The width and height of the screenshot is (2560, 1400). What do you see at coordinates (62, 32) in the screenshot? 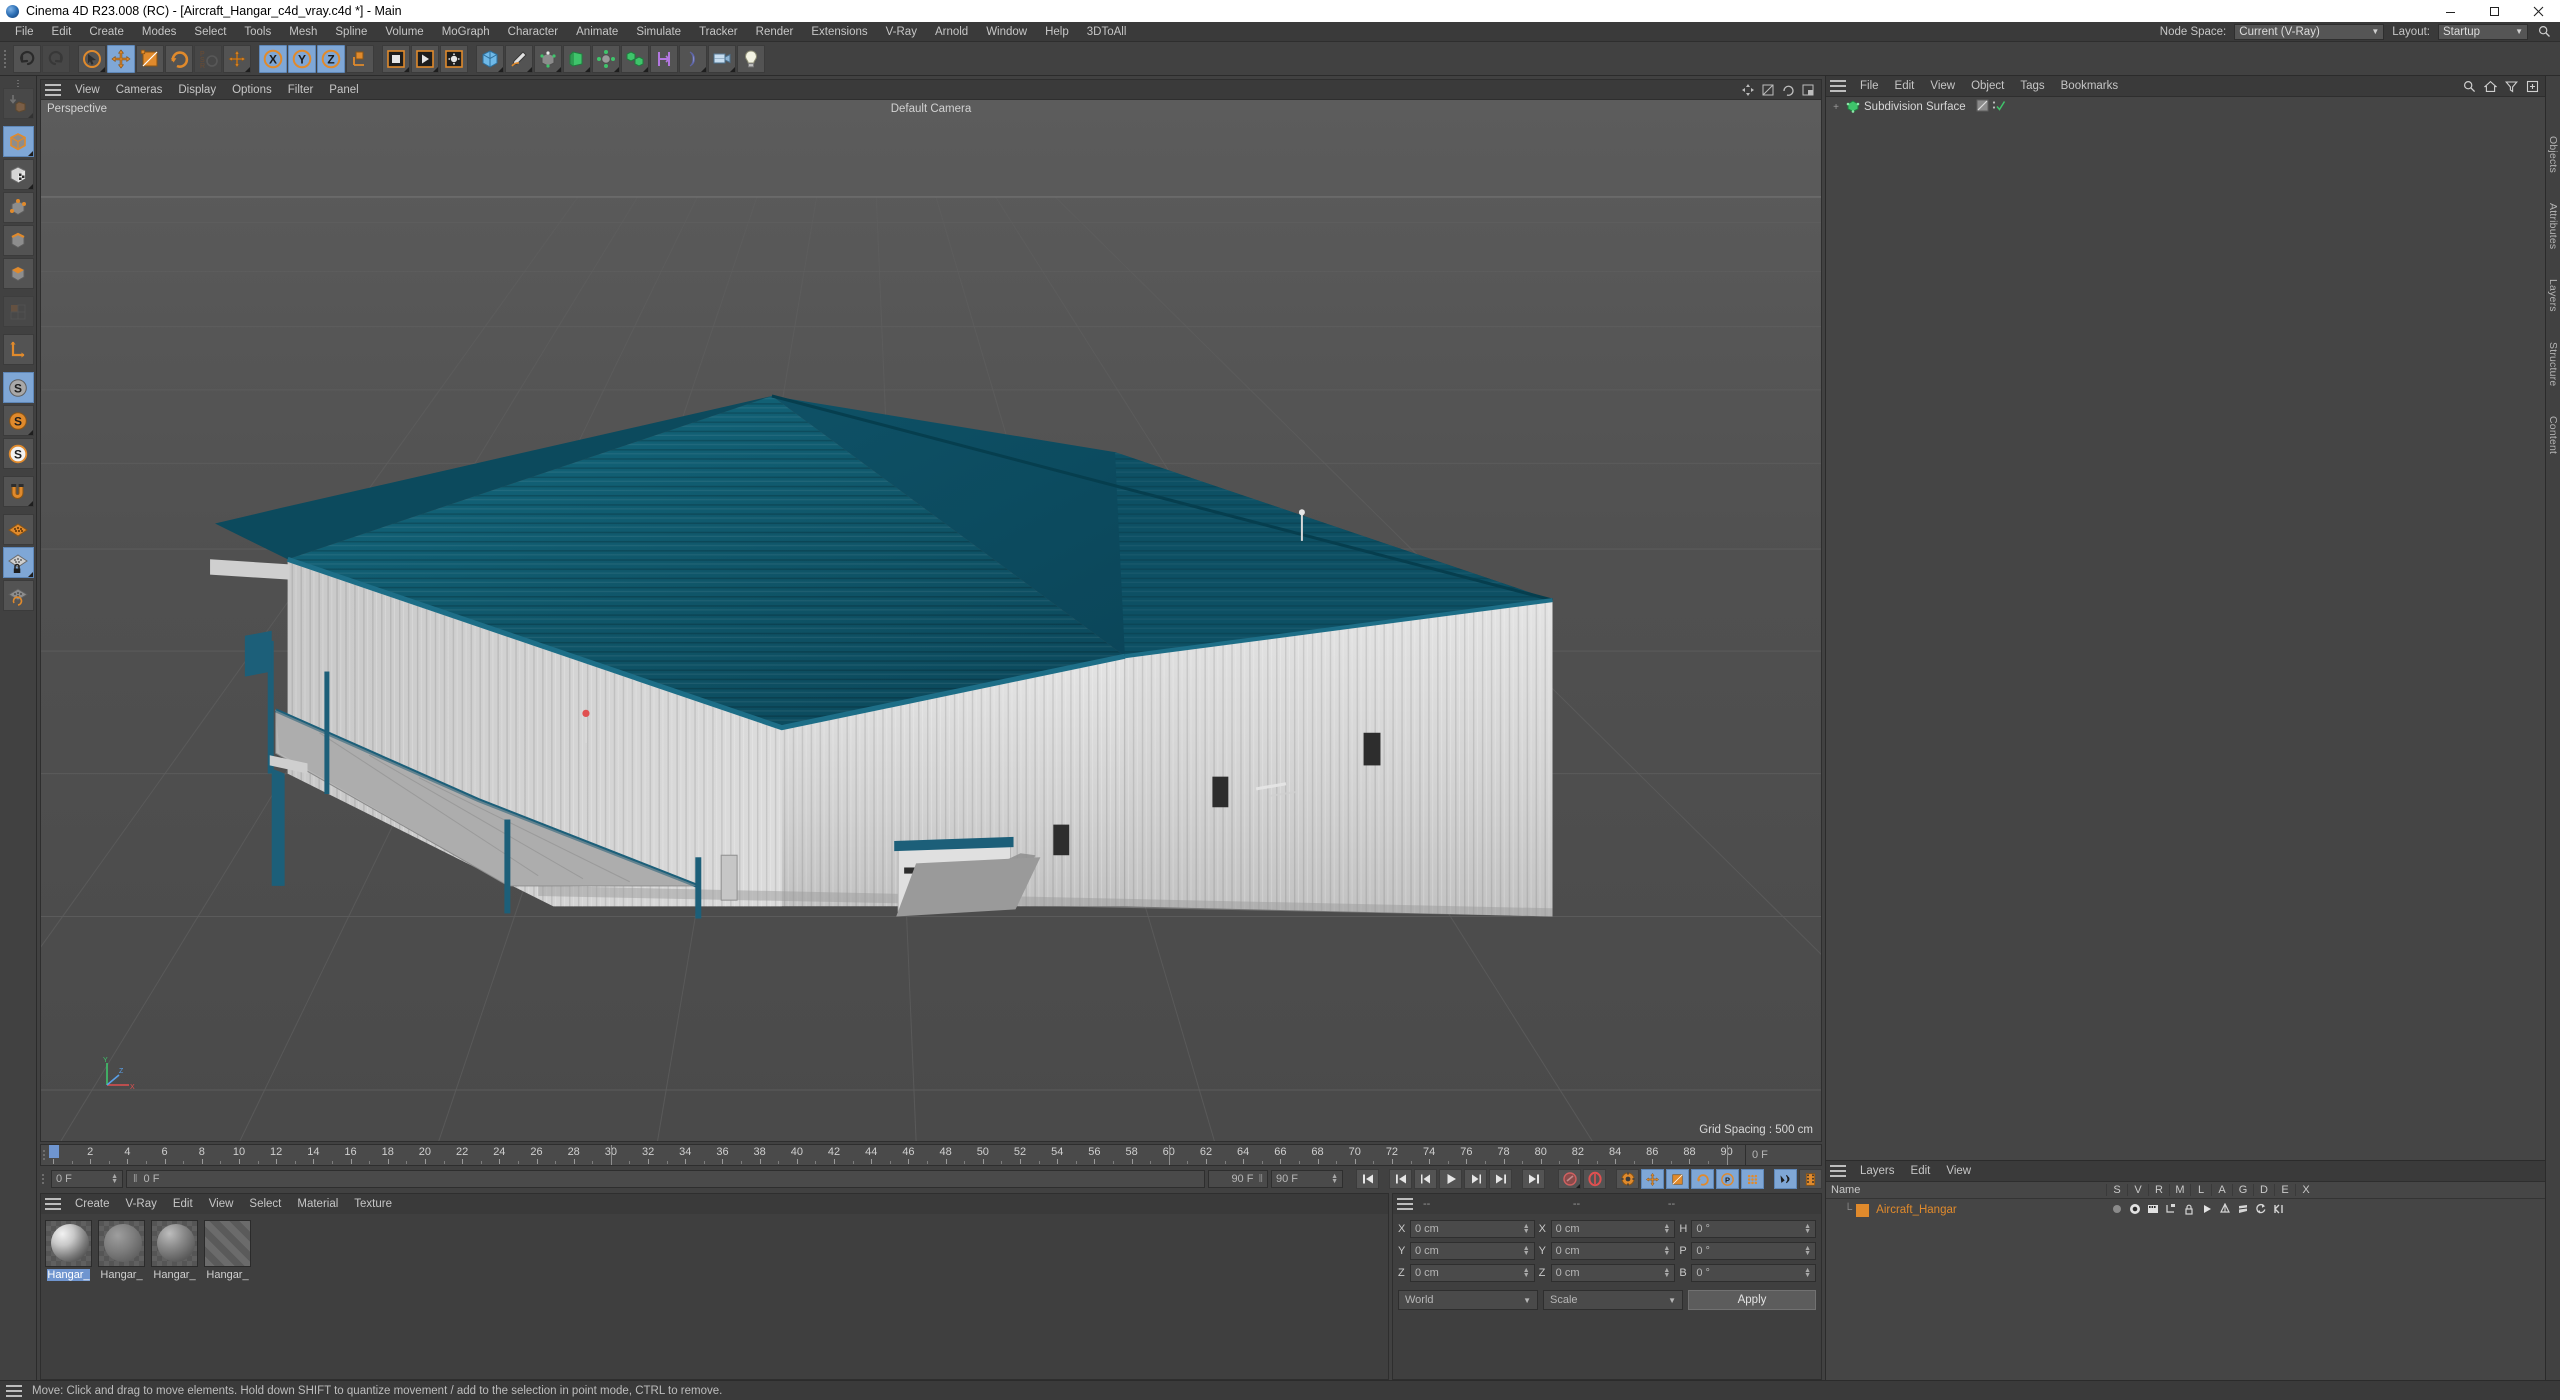
I see `menu-edit: Edit` at bounding box center [62, 32].